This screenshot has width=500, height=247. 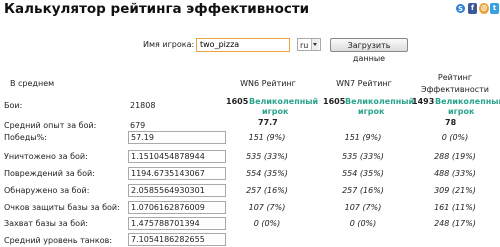 I want to click on row-eff: 309 (21%), so click(x=455, y=190).